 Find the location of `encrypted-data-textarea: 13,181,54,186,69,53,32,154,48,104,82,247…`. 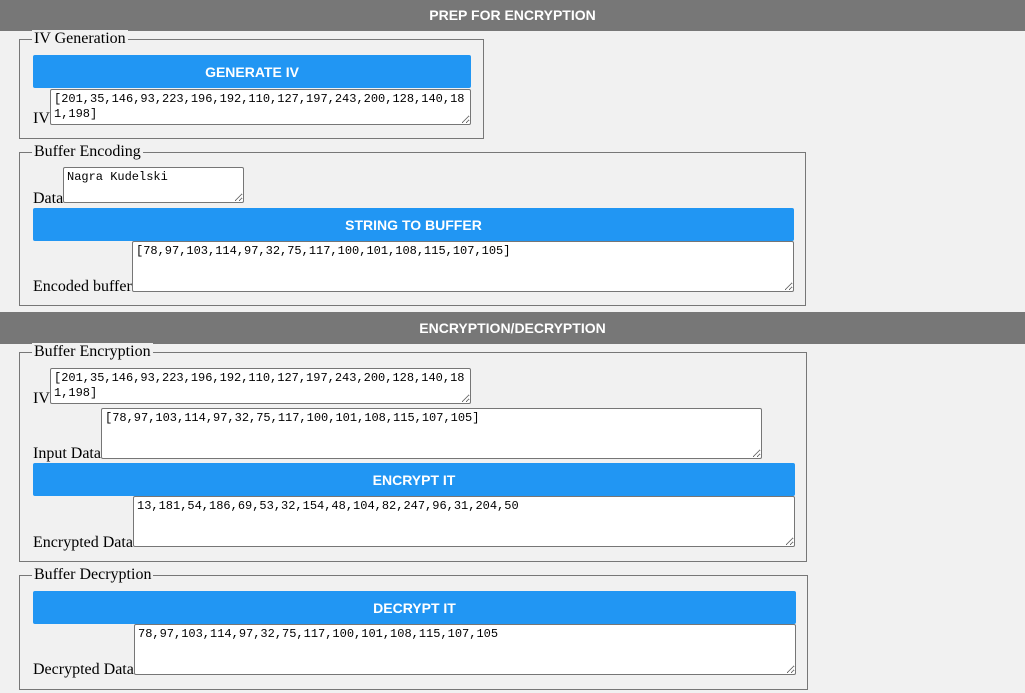

encrypted-data-textarea: 13,181,54,186,69,53,32,154,48,104,82,247… is located at coordinates (464, 521).